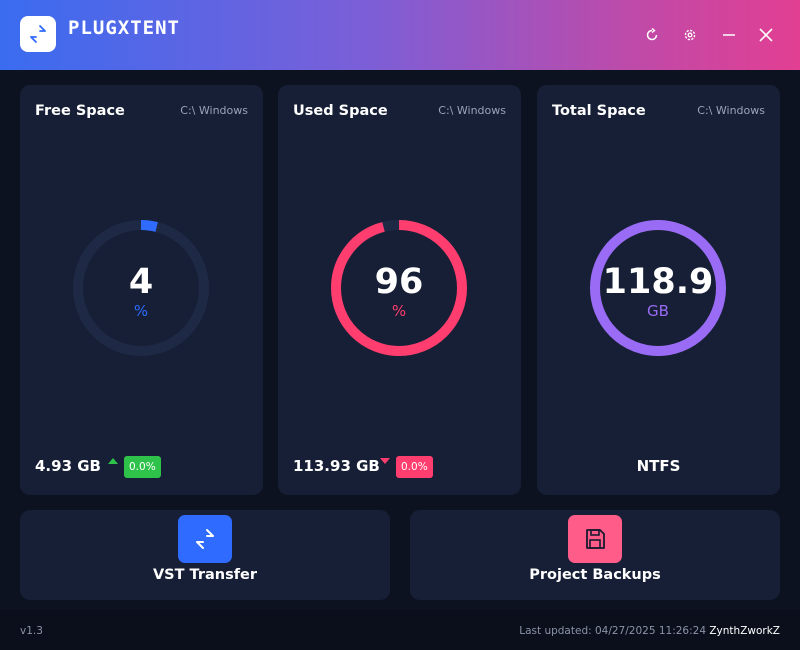 This screenshot has width=800, height=650. What do you see at coordinates (31, 631) in the screenshot?
I see `version-label: v1.3` at bounding box center [31, 631].